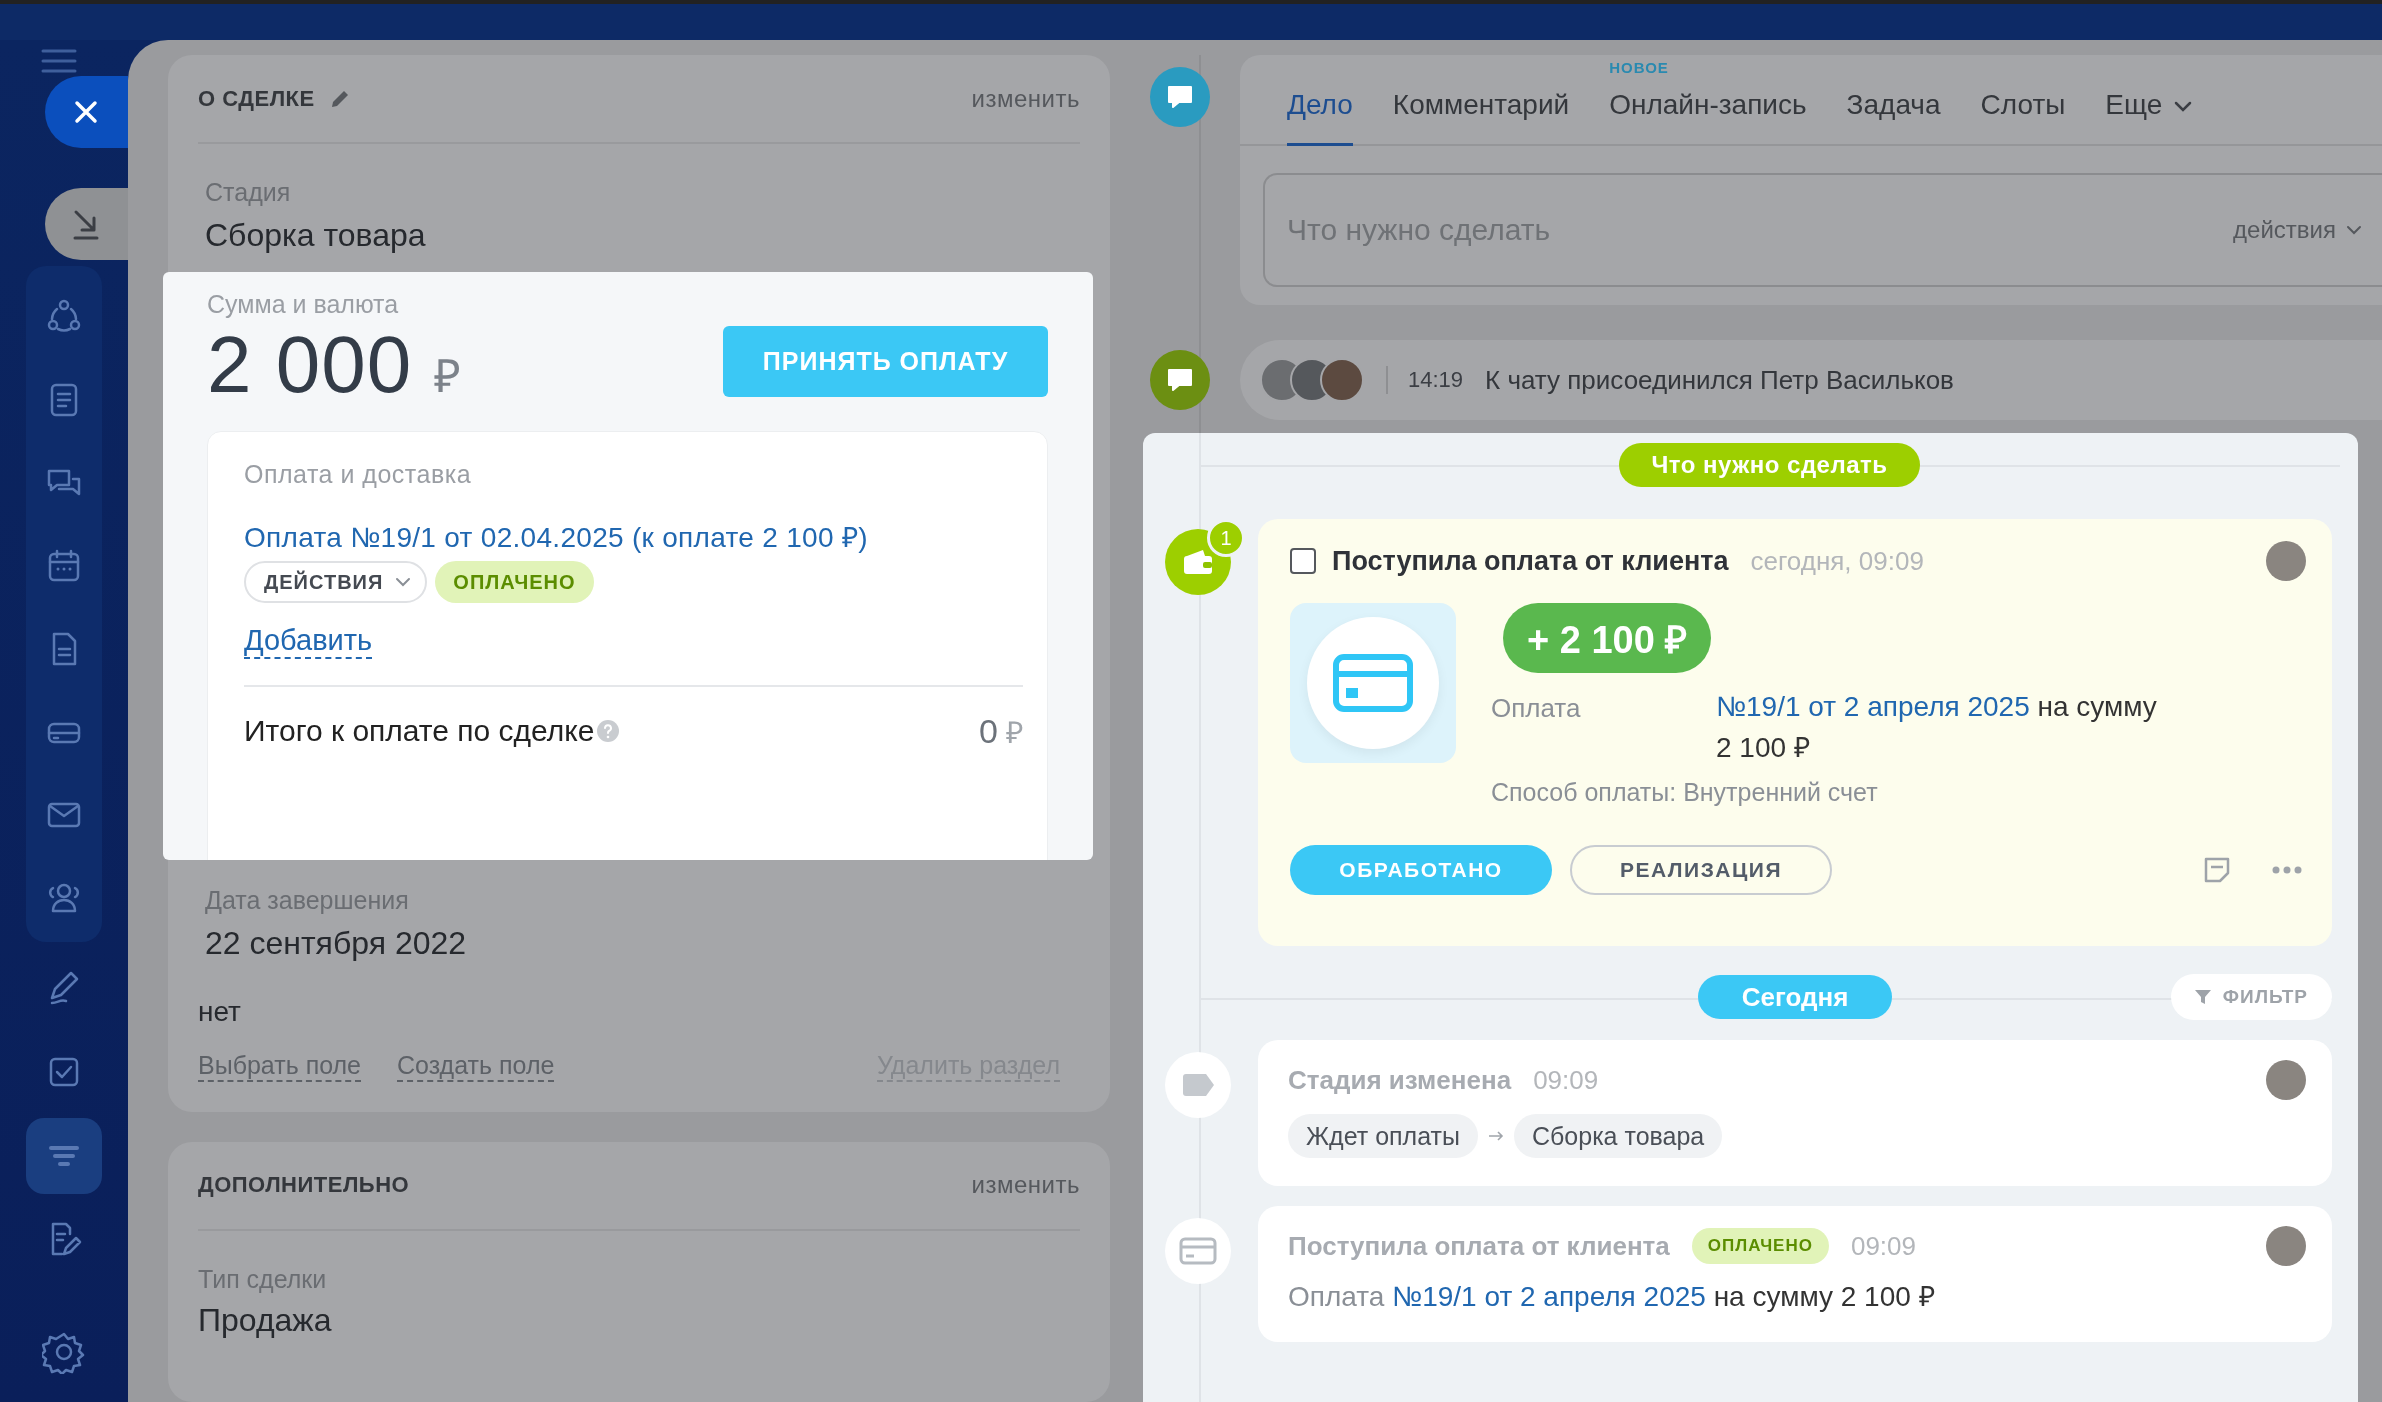 The height and width of the screenshot is (1402, 2382). I want to click on todo-header-pill: Что нужно сделать, so click(1769, 465).